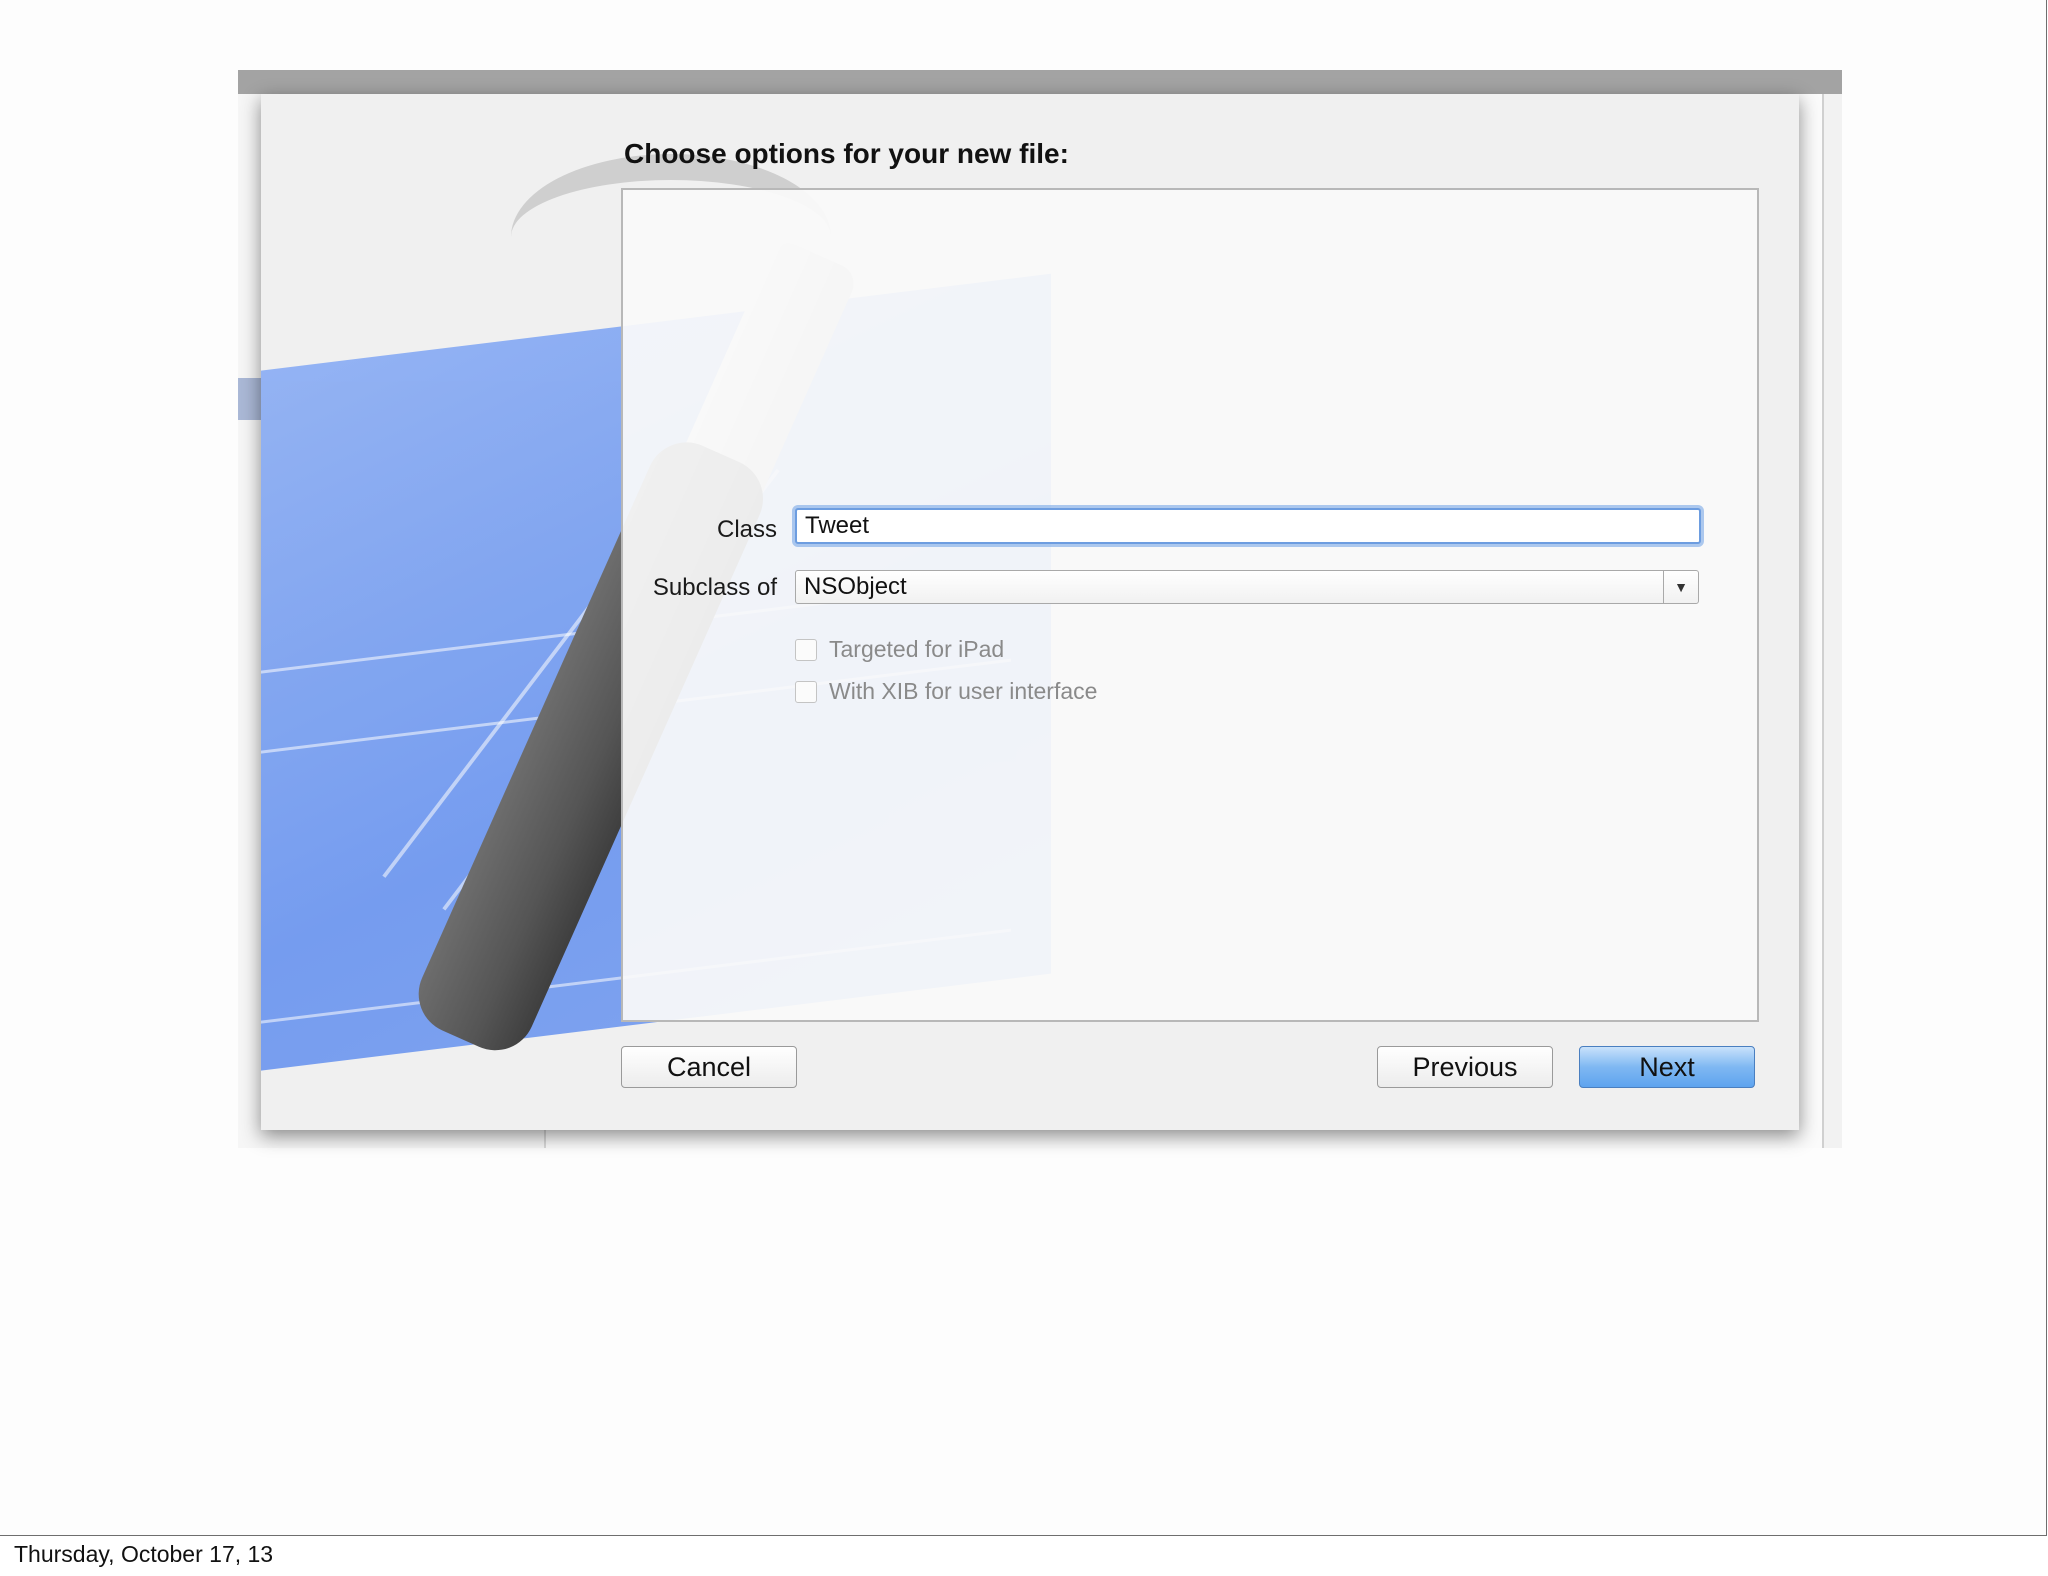  Describe the element at coordinates (1667, 1067) in the screenshot. I see `next-button: Next` at that location.